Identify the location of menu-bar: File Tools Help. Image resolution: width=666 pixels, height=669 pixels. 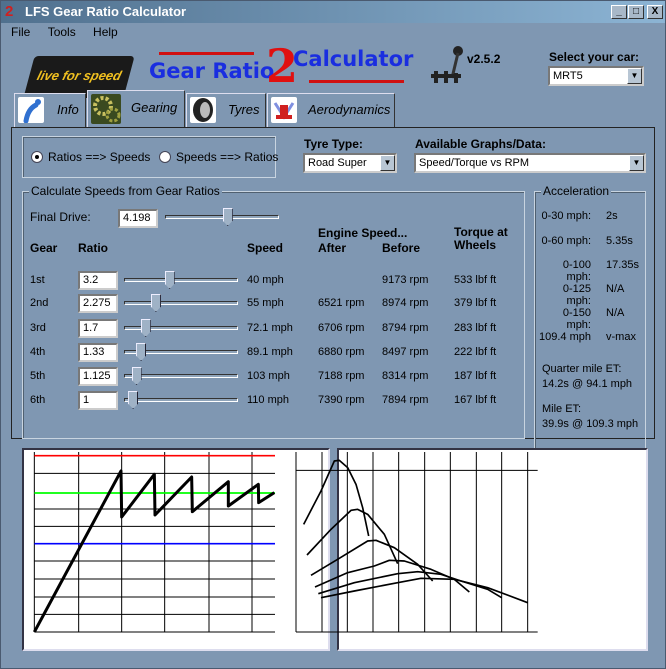
(61, 32).